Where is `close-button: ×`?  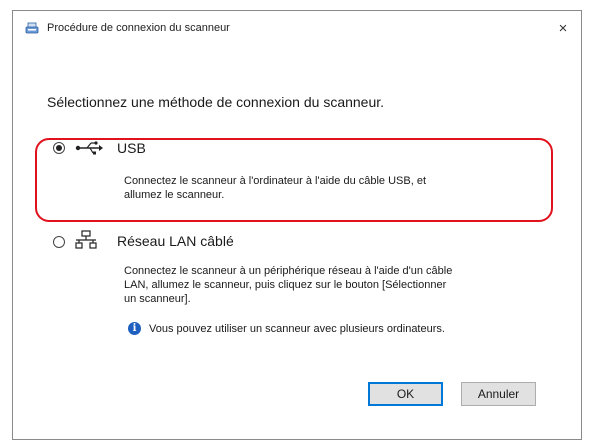
close-button: × is located at coordinates (563, 28).